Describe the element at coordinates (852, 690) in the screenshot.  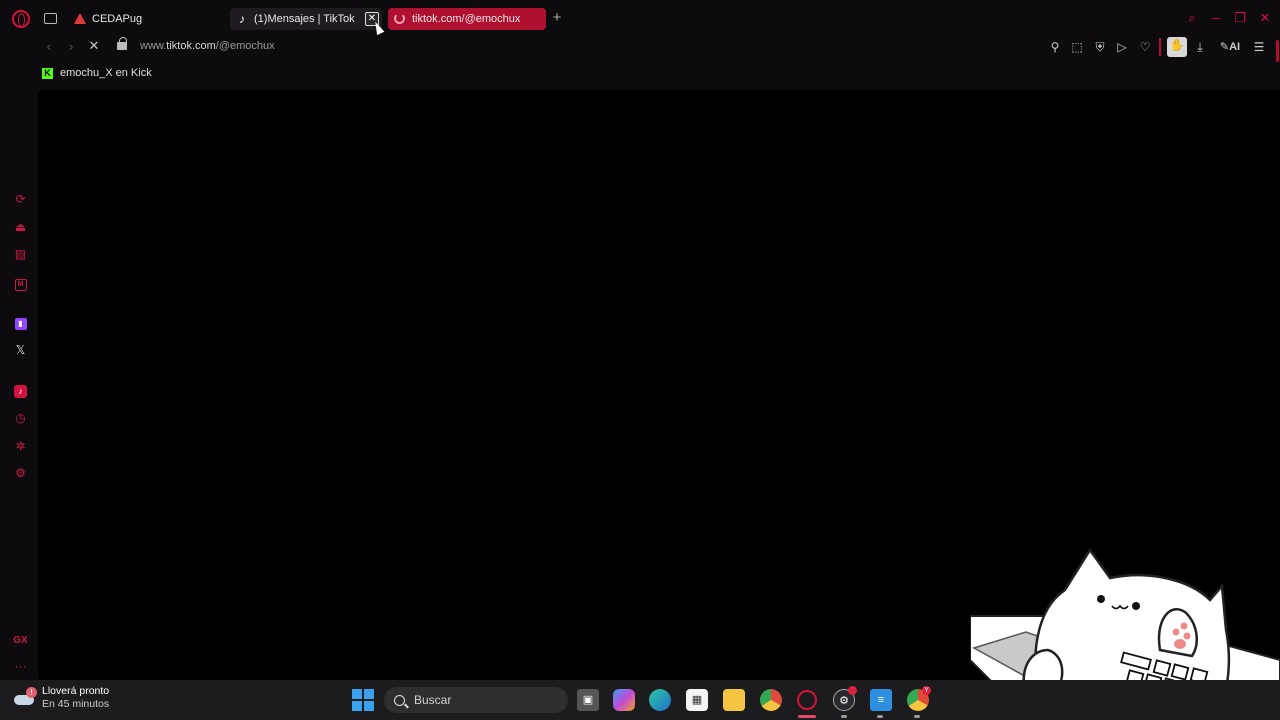
I see `steam-notification-badge` at that location.